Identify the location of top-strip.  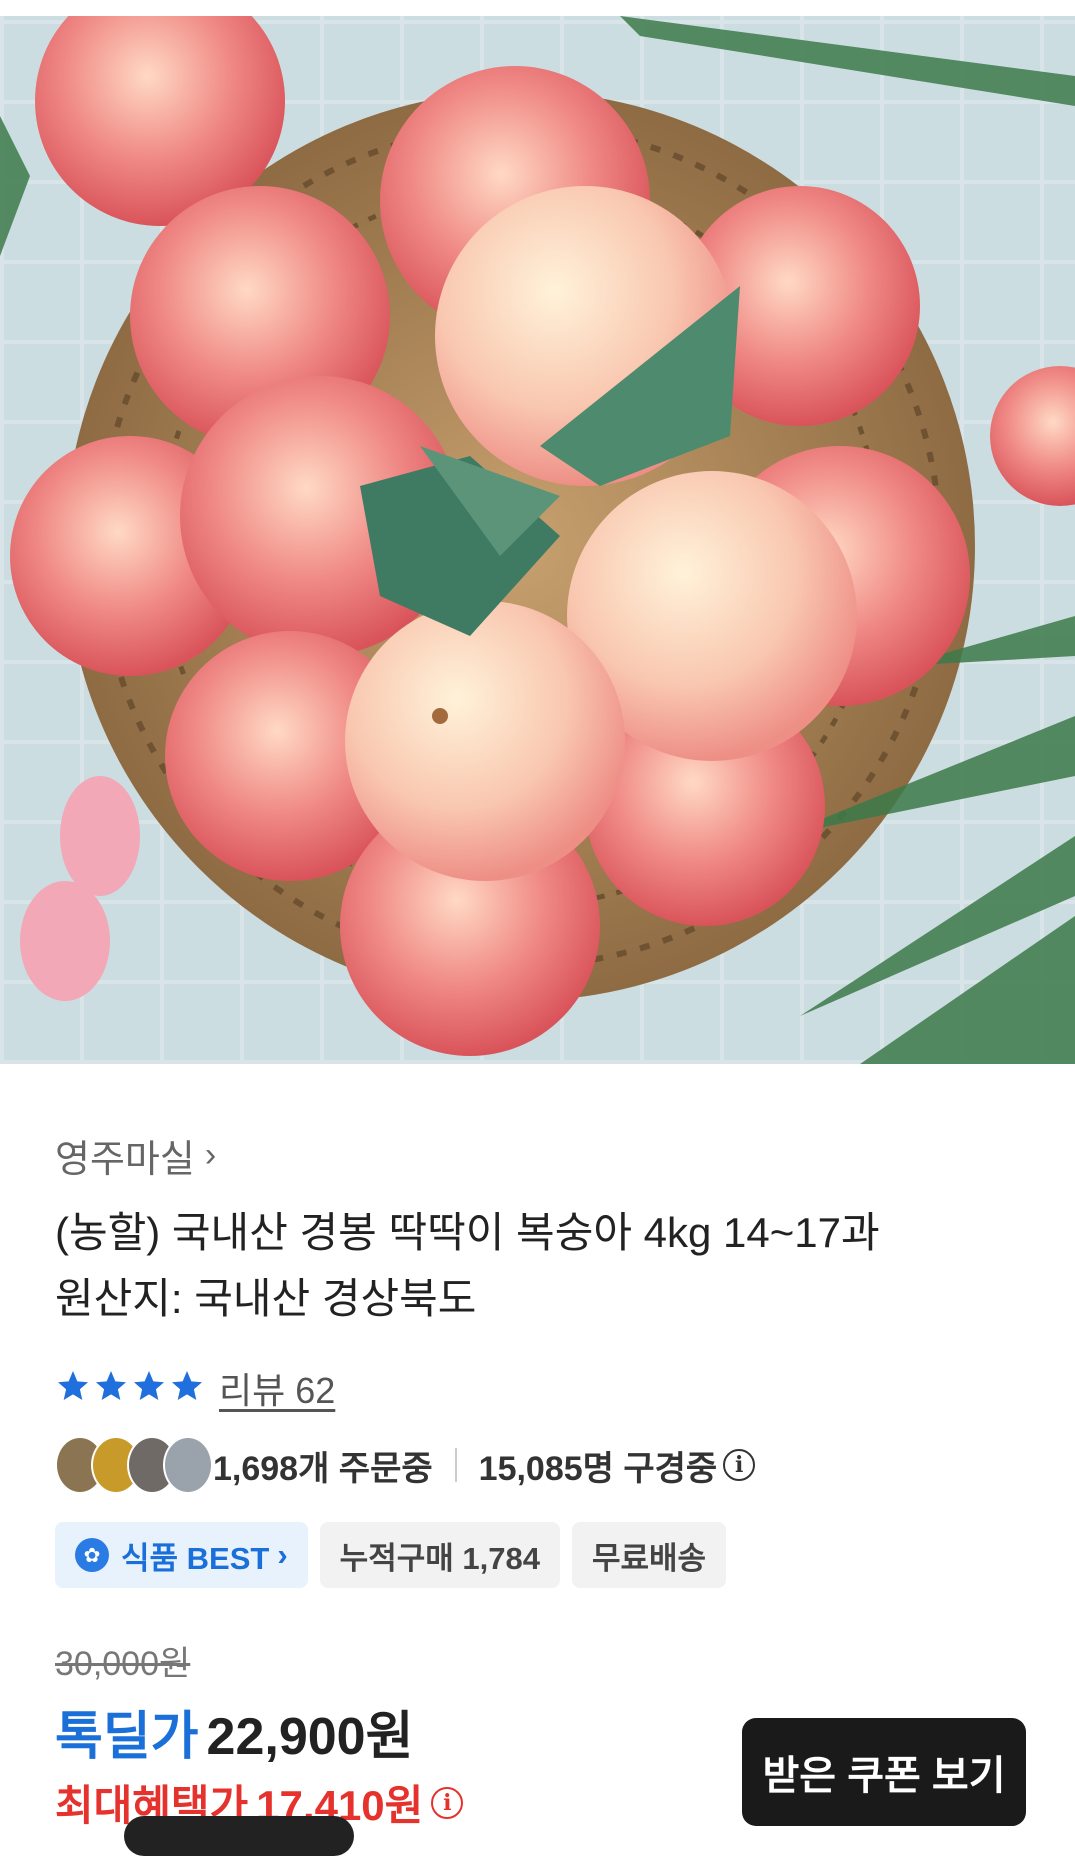
(537, 8).